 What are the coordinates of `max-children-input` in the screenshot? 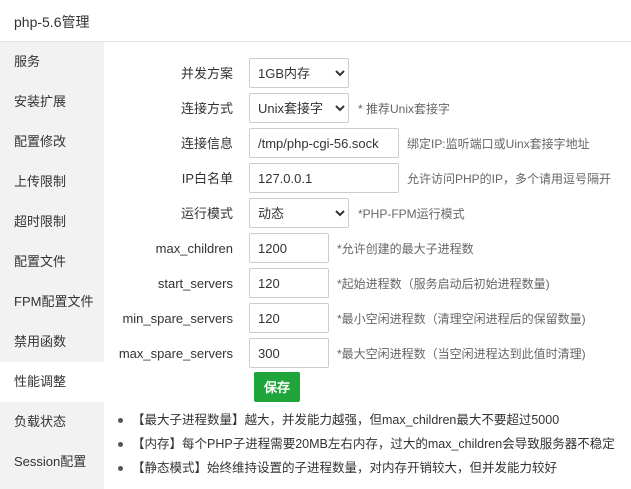 It's located at (289, 248).